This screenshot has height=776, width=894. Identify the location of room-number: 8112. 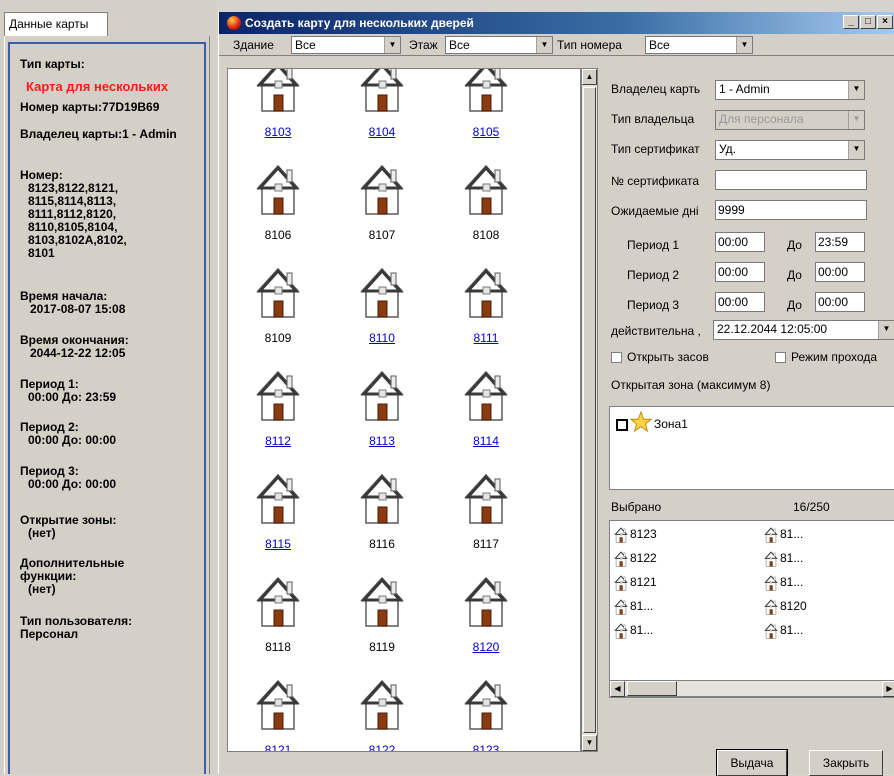
(278, 441).